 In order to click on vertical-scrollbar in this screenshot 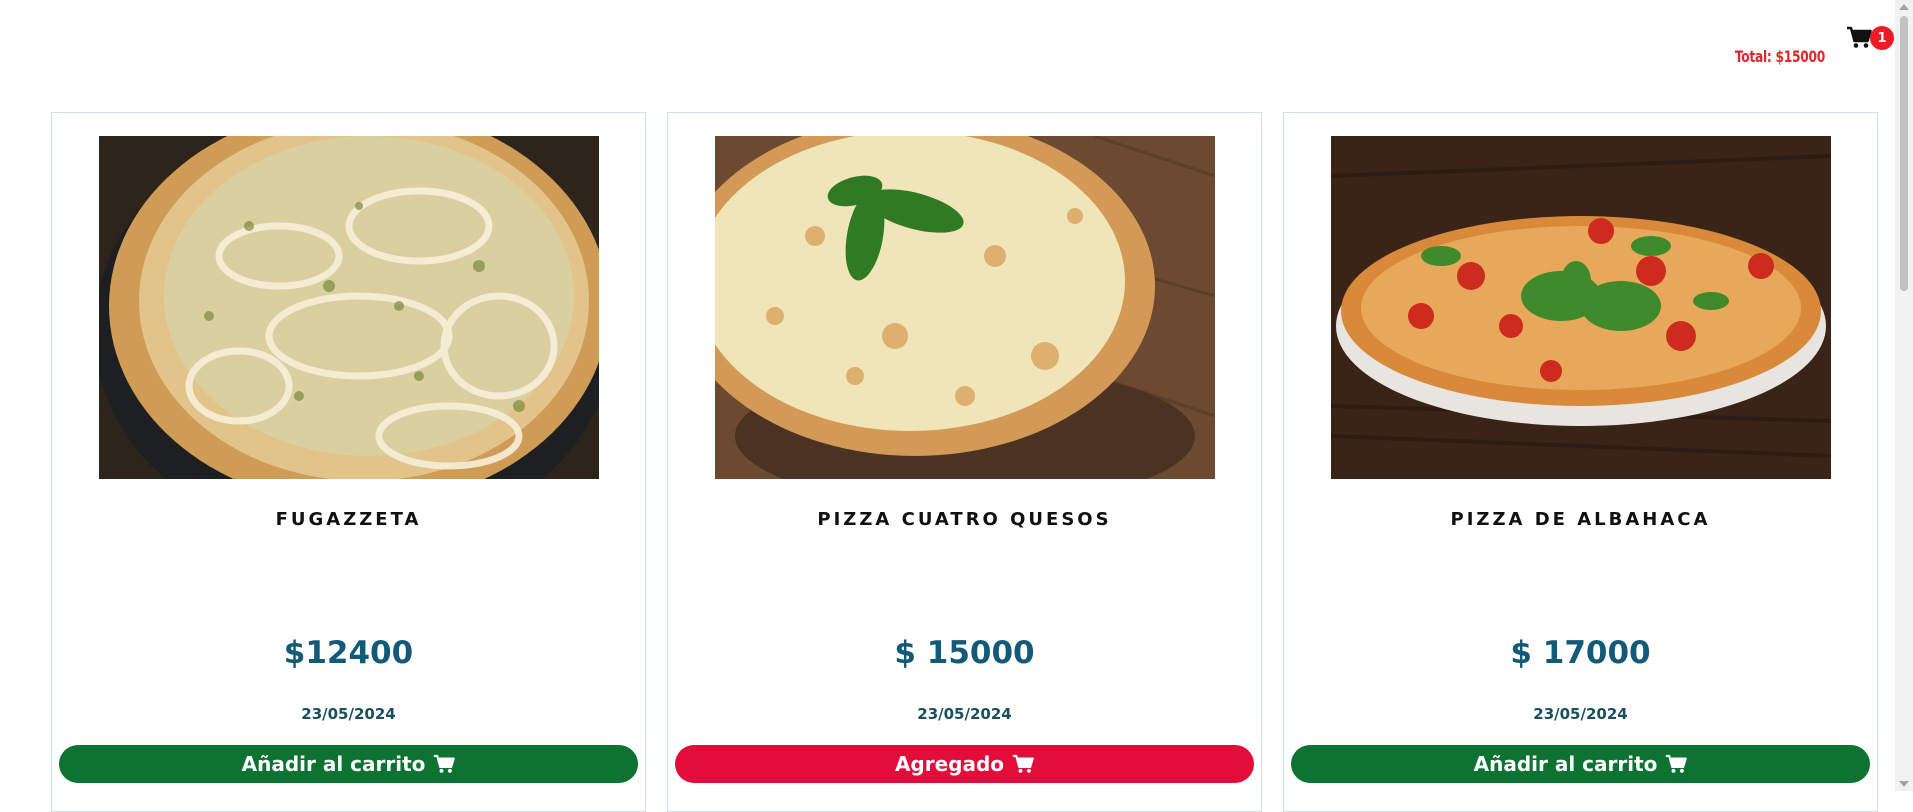, I will do `click(1904, 395)`.